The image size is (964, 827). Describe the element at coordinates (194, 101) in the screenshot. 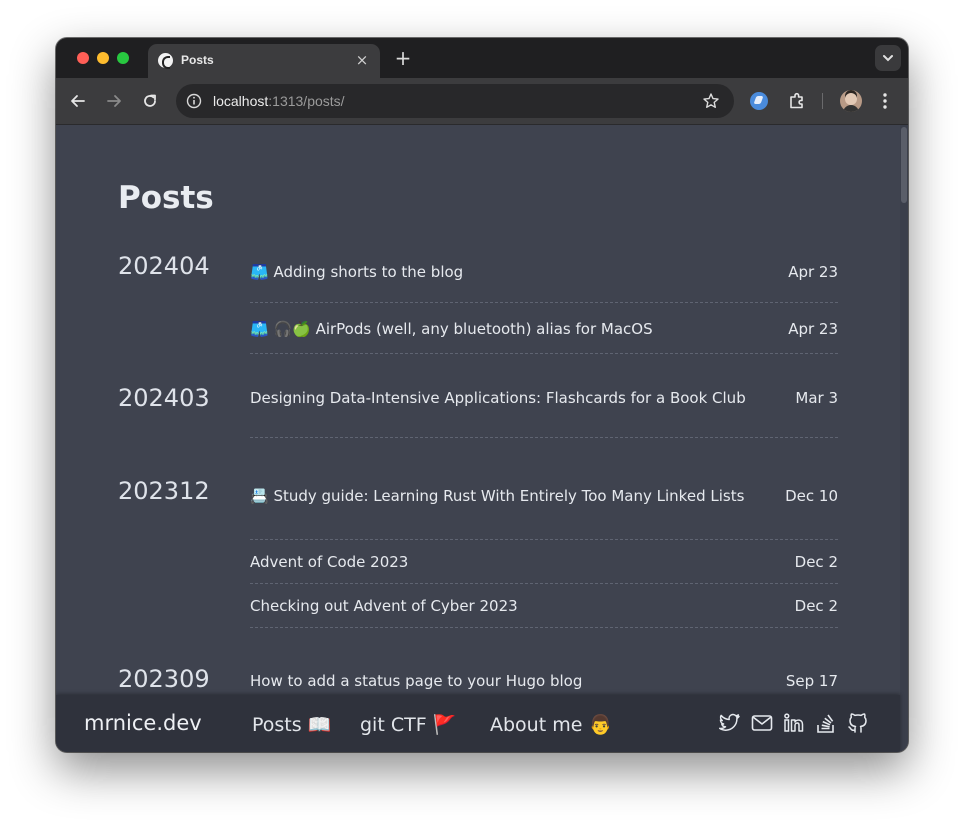

I see `site-info-icon` at that location.